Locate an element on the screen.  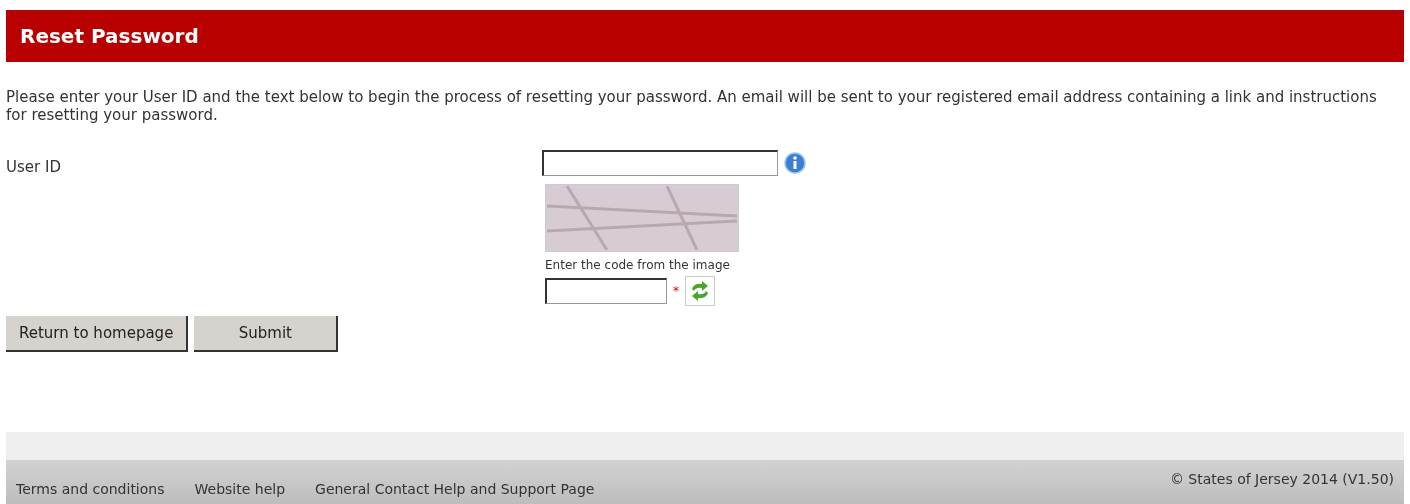
user-id-label: User ID is located at coordinates (34, 167).